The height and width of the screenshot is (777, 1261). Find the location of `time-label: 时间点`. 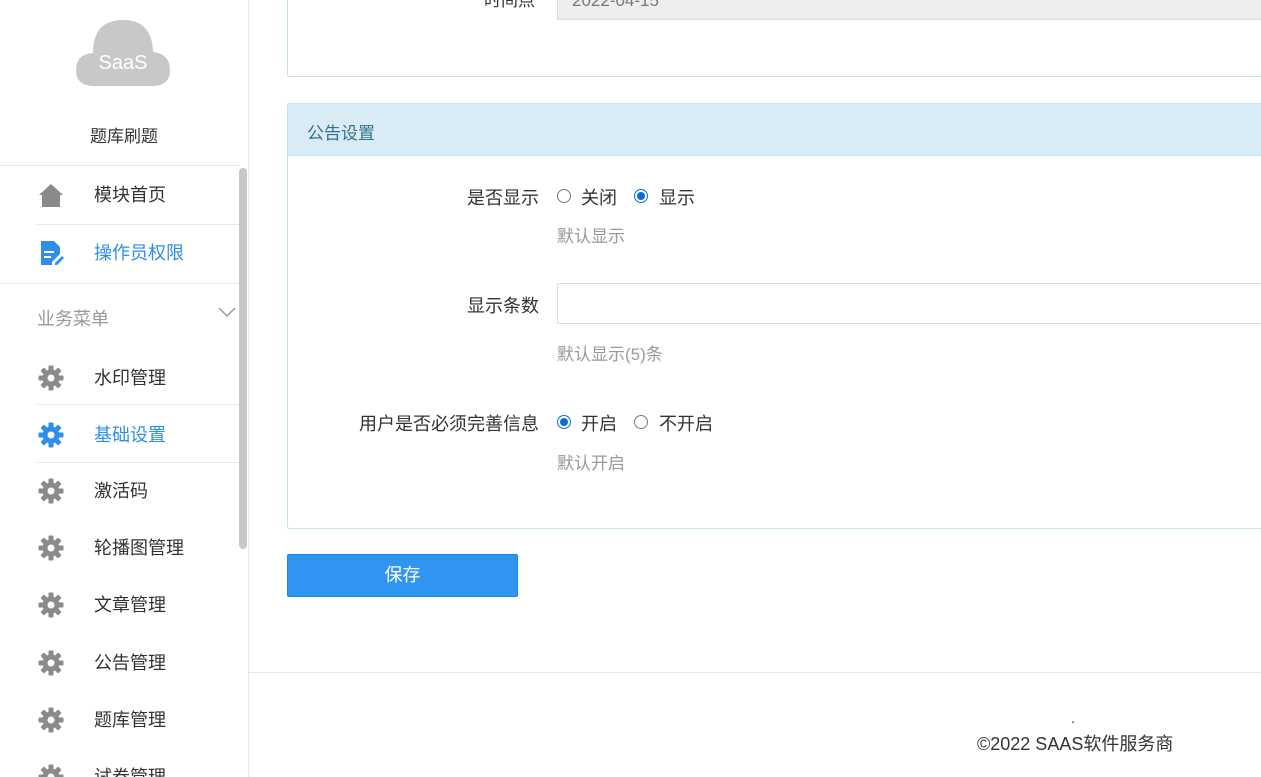

time-label: 时间点 is located at coordinates (509, 5).